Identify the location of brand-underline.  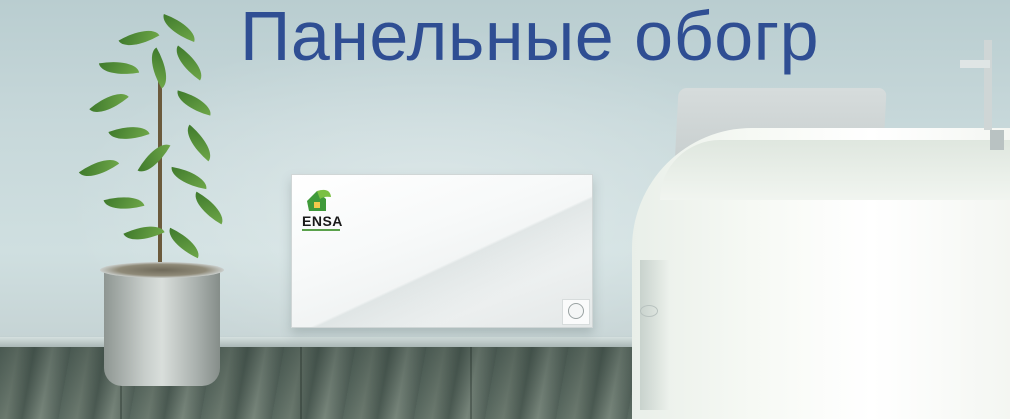
(321, 230).